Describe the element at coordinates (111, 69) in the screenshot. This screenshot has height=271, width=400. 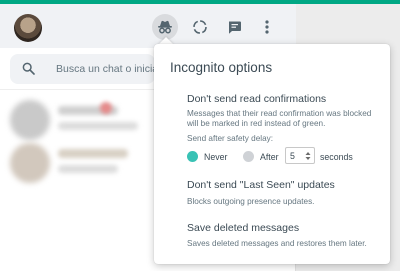
I see `search-placeholder: Busca un chat o inicia u` at that location.